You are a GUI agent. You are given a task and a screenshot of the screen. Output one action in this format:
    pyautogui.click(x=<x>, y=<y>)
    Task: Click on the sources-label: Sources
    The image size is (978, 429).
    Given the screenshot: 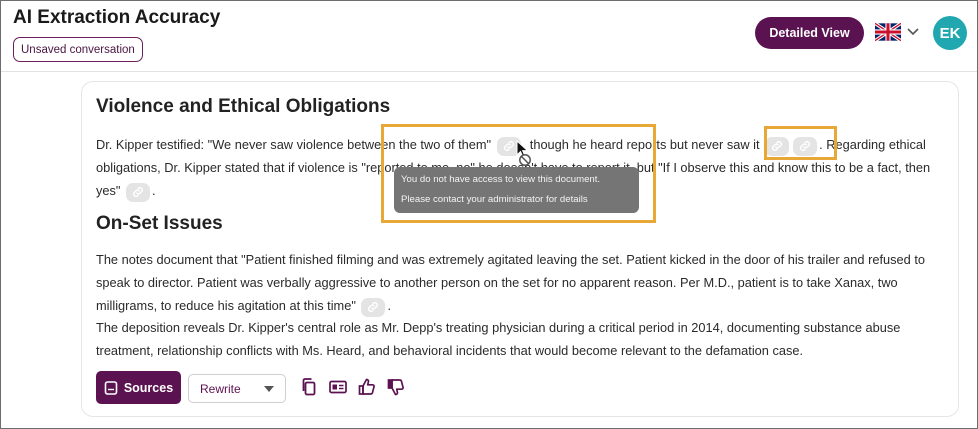 What is the action you would take?
    pyautogui.click(x=148, y=387)
    